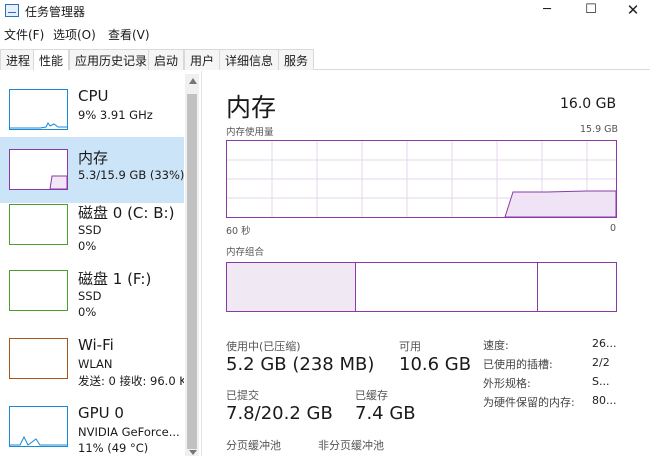 Image resolution: width=650 pixels, height=456 pixels. I want to click on maximize-button: ☐, so click(591, 11).